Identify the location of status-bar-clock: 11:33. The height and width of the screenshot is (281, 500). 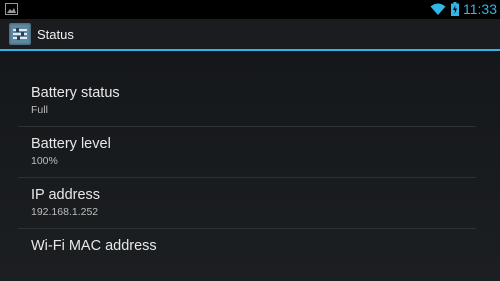
(480, 9).